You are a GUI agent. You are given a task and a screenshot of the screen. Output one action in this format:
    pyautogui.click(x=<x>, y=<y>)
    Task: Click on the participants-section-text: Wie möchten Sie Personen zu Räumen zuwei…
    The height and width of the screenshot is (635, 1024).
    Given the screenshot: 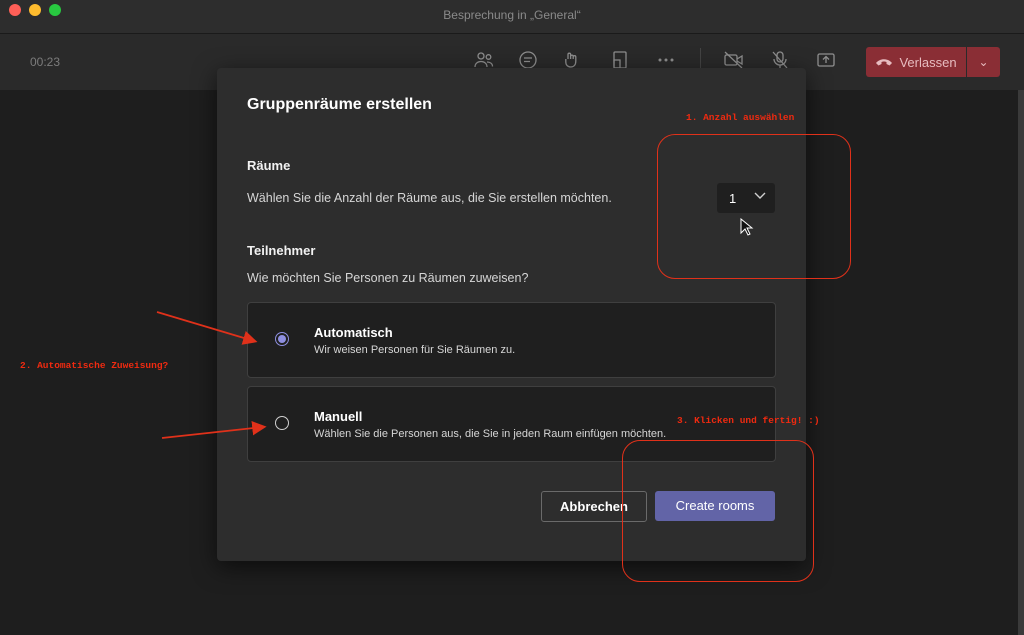 What is the action you would take?
    pyautogui.click(x=388, y=278)
    